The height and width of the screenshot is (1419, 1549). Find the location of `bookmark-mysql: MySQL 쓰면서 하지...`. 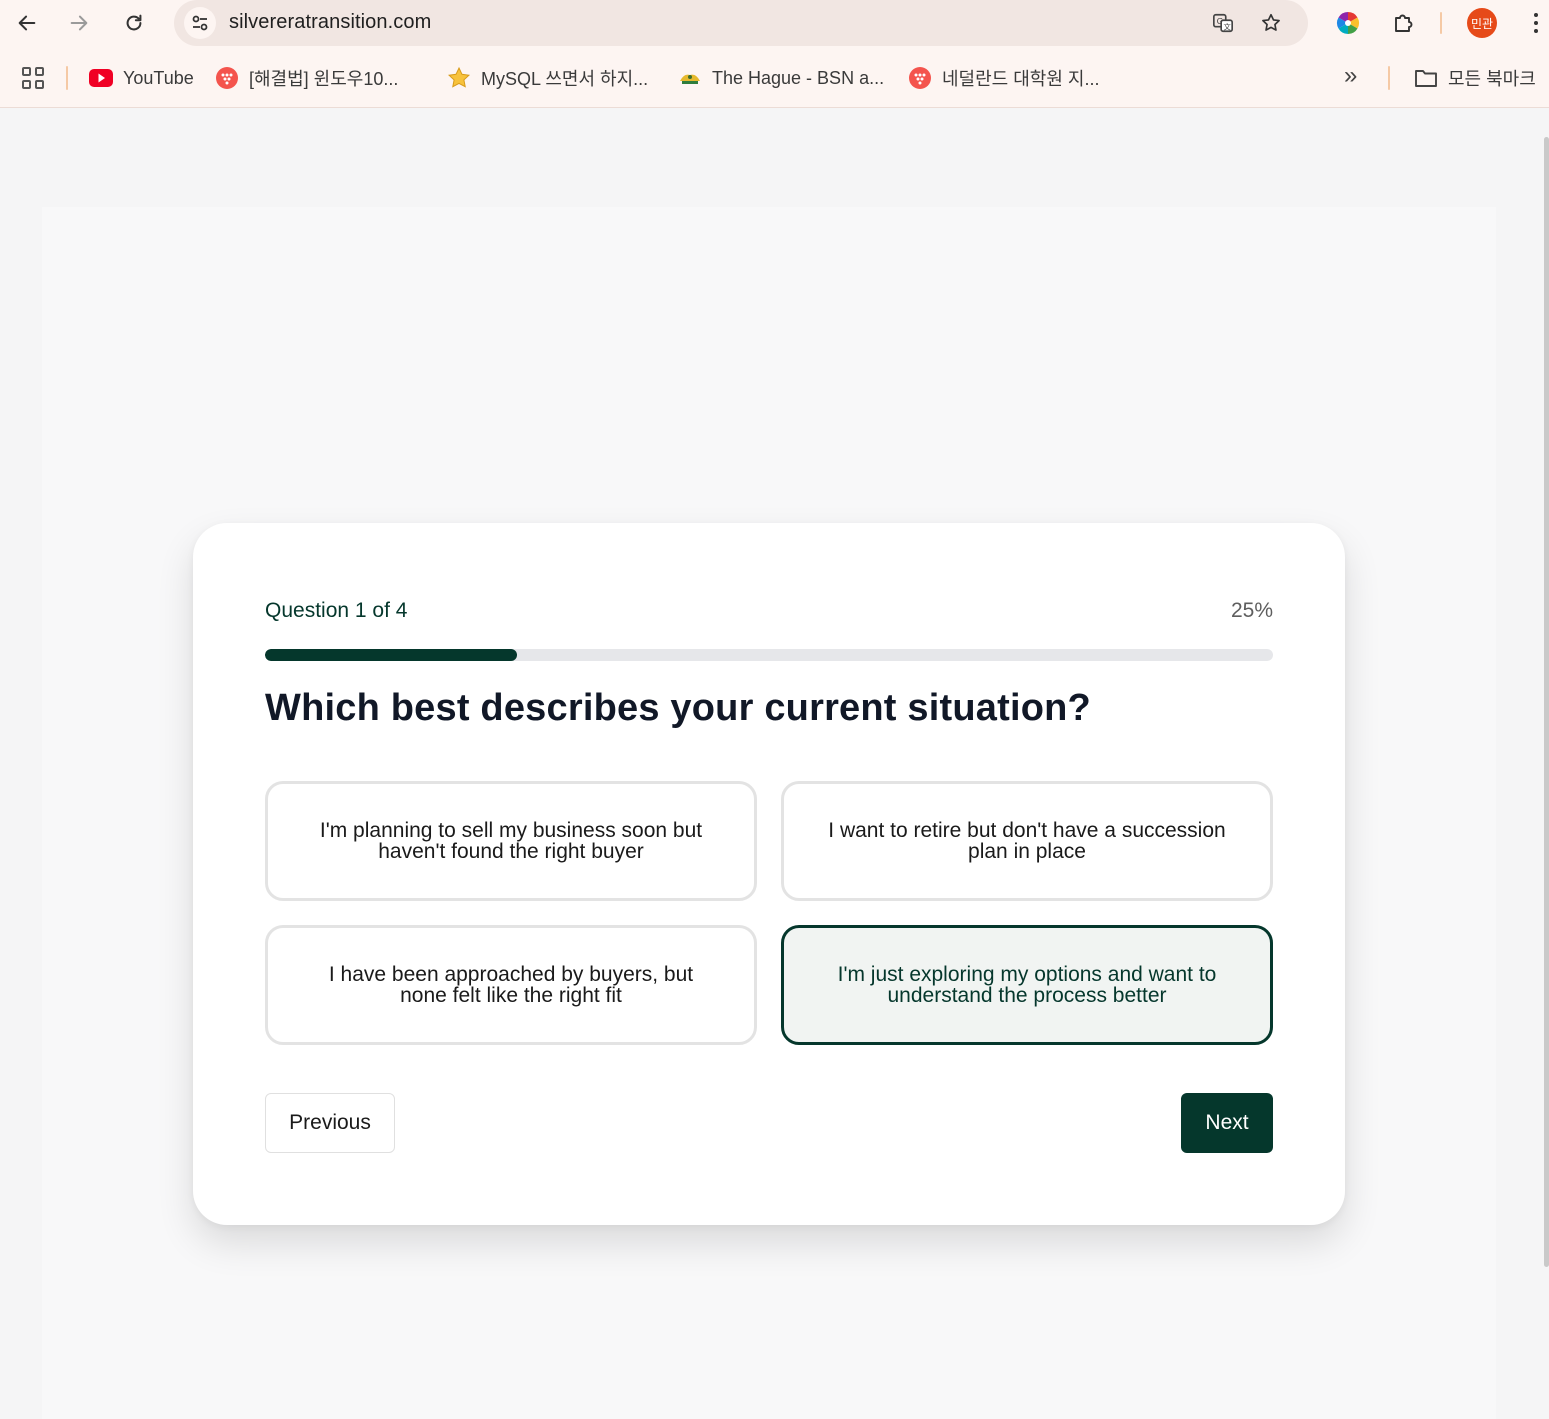

bookmark-mysql: MySQL 쓰면서 하지... is located at coordinates (547, 78).